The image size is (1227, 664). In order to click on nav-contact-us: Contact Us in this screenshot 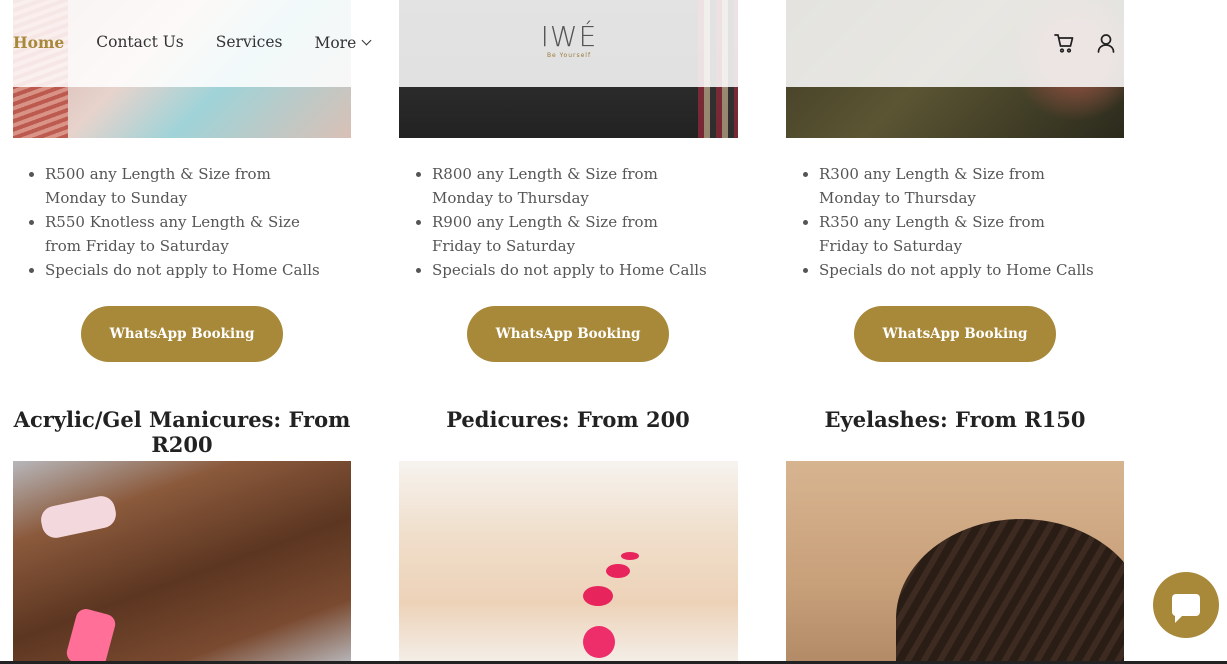, I will do `click(140, 42)`.